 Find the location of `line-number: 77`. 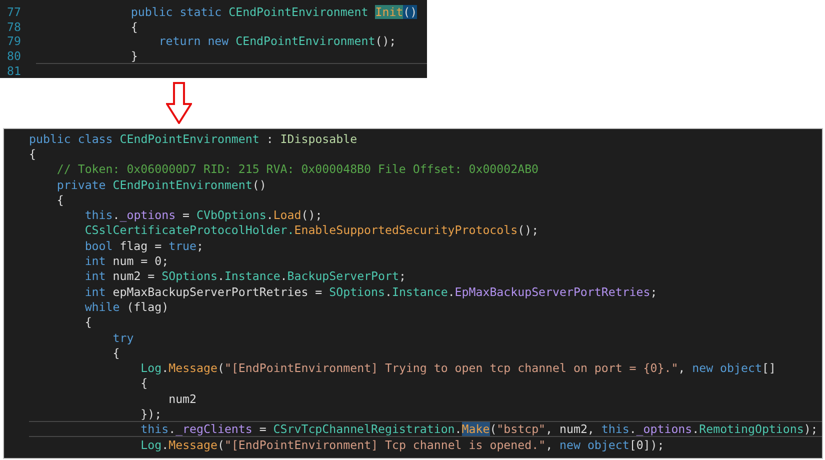

line-number: 77 is located at coordinates (14, 12).